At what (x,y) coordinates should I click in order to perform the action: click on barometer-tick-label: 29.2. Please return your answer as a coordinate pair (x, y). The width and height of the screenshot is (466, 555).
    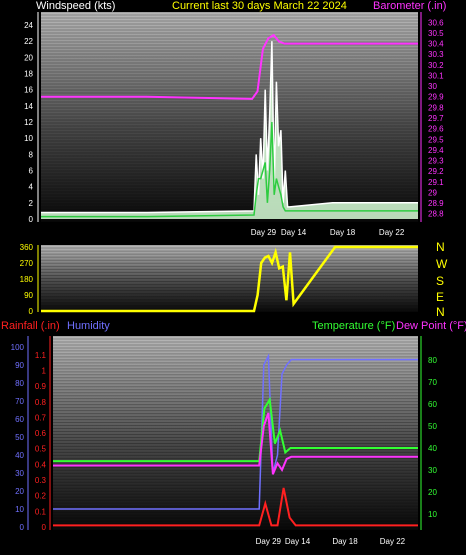
    Looking at the image, I should click on (436, 171).